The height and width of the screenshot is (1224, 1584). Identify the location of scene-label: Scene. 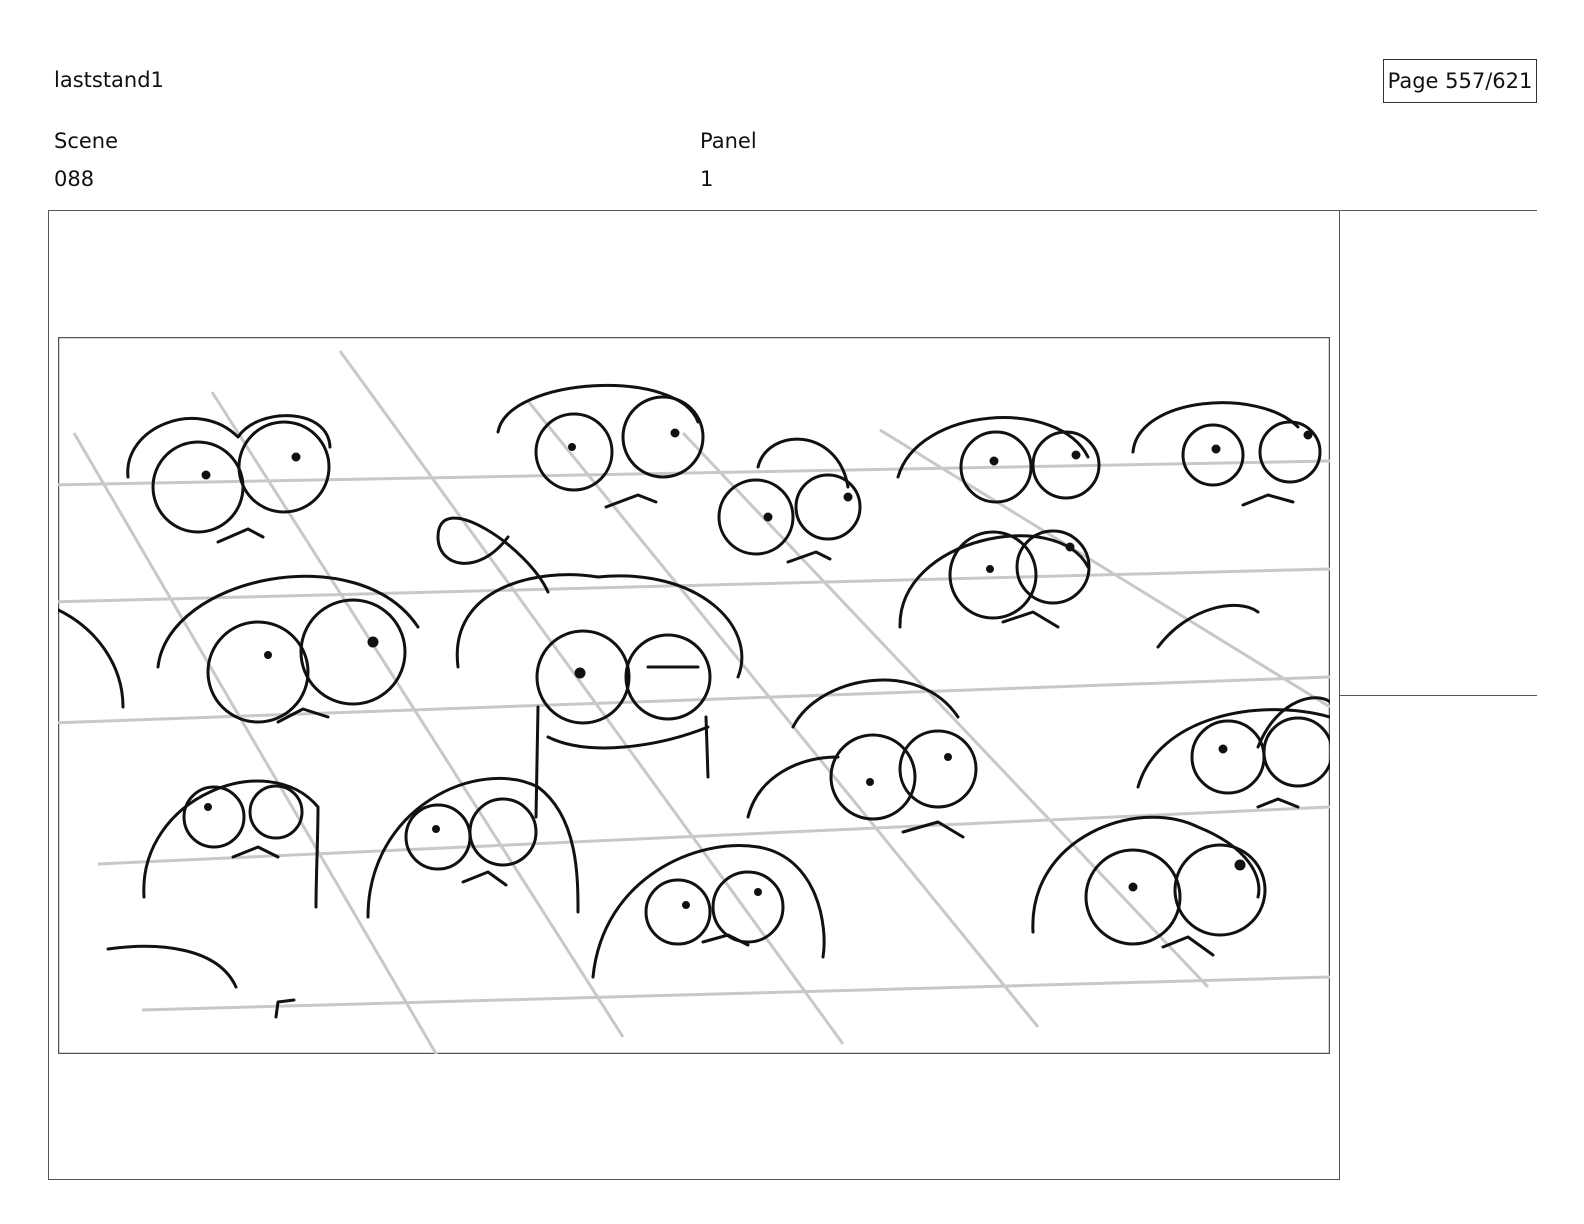
(86, 141).